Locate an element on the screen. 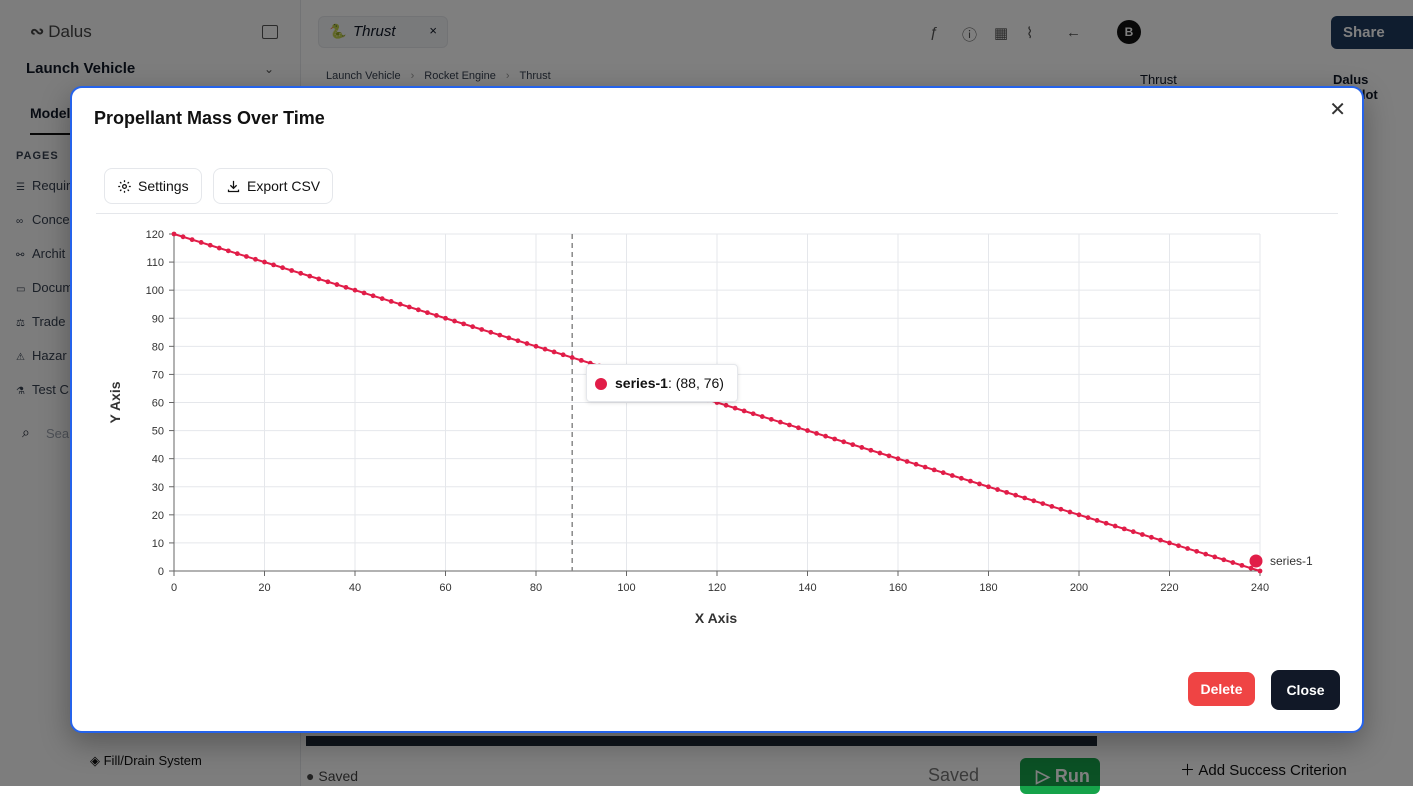 The width and height of the screenshot is (1413, 794). y-tick-label: 120 is located at coordinates (155, 235).